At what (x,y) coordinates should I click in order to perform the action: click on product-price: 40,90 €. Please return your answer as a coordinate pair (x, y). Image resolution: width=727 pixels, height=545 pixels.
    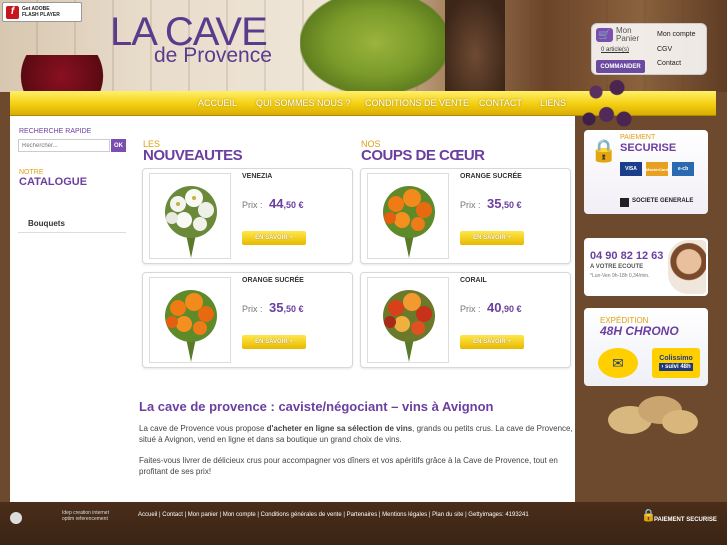
    Looking at the image, I should click on (504, 307).